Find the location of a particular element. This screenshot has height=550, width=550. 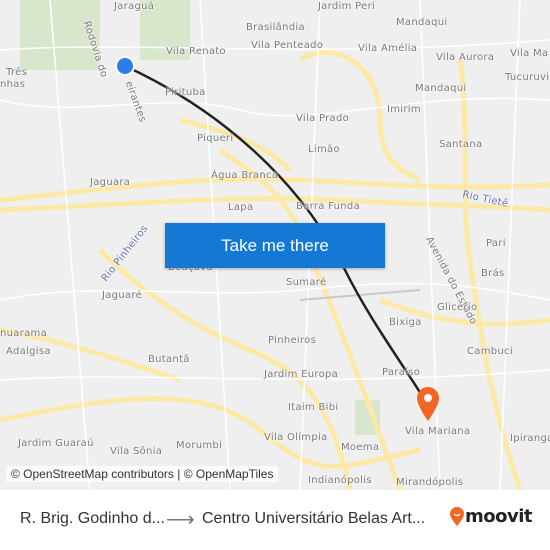

map-label: Vila Olímpia is located at coordinates (296, 437).